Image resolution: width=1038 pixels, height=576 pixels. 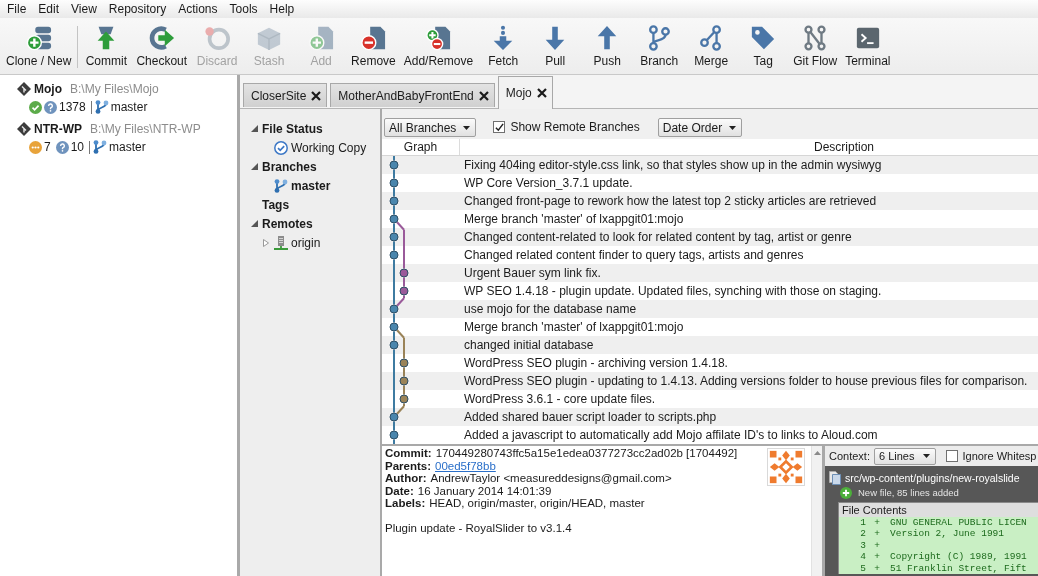 What do you see at coordinates (710, 201) in the screenshot?
I see `commit-row: Changed front-page to rework how the latest top 2 sticky articles are retrieved` at bounding box center [710, 201].